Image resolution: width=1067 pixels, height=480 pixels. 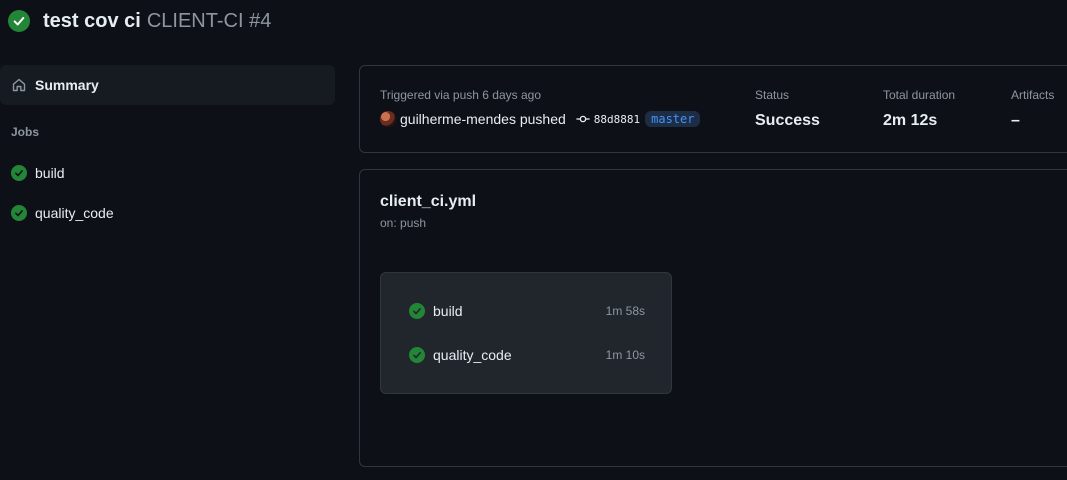 I want to click on avatar, so click(x=388, y=119).